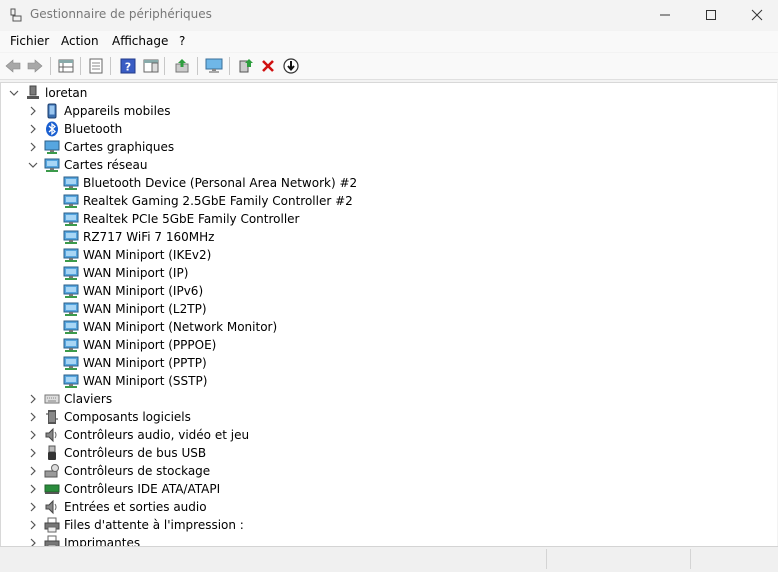 The width and height of the screenshot is (778, 572). Describe the element at coordinates (389, 559) in the screenshot. I see `status-bar` at that location.